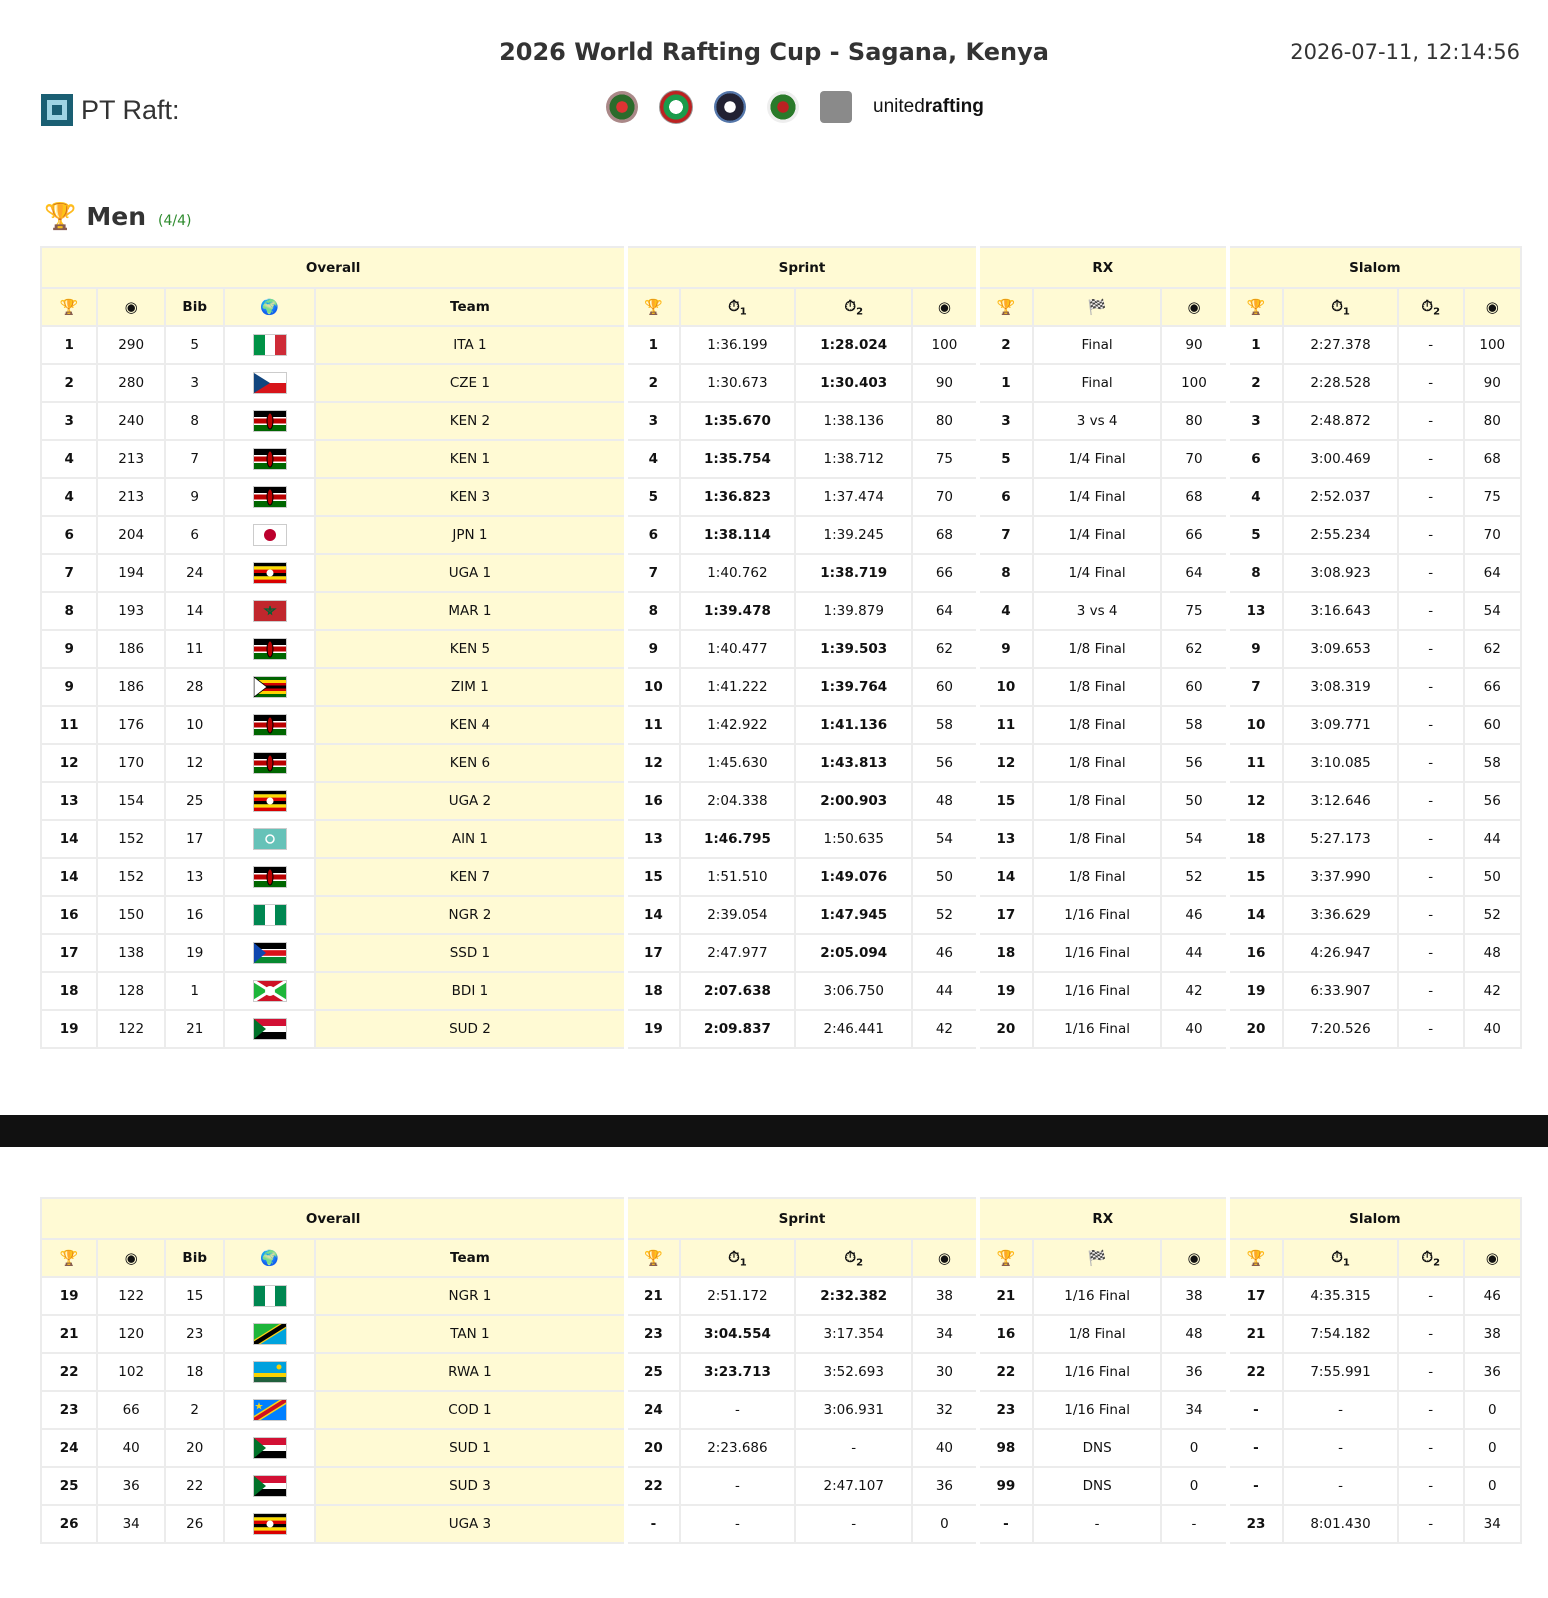  I want to click on sprint-points: 40, so click(945, 1448).